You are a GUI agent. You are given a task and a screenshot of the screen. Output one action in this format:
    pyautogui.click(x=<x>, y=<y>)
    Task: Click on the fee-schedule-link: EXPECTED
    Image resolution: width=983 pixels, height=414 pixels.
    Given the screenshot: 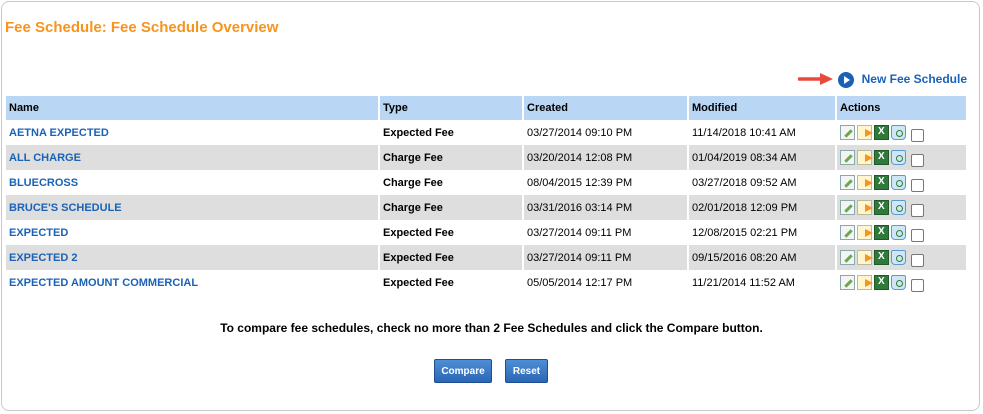 What is the action you would take?
    pyautogui.click(x=38, y=233)
    